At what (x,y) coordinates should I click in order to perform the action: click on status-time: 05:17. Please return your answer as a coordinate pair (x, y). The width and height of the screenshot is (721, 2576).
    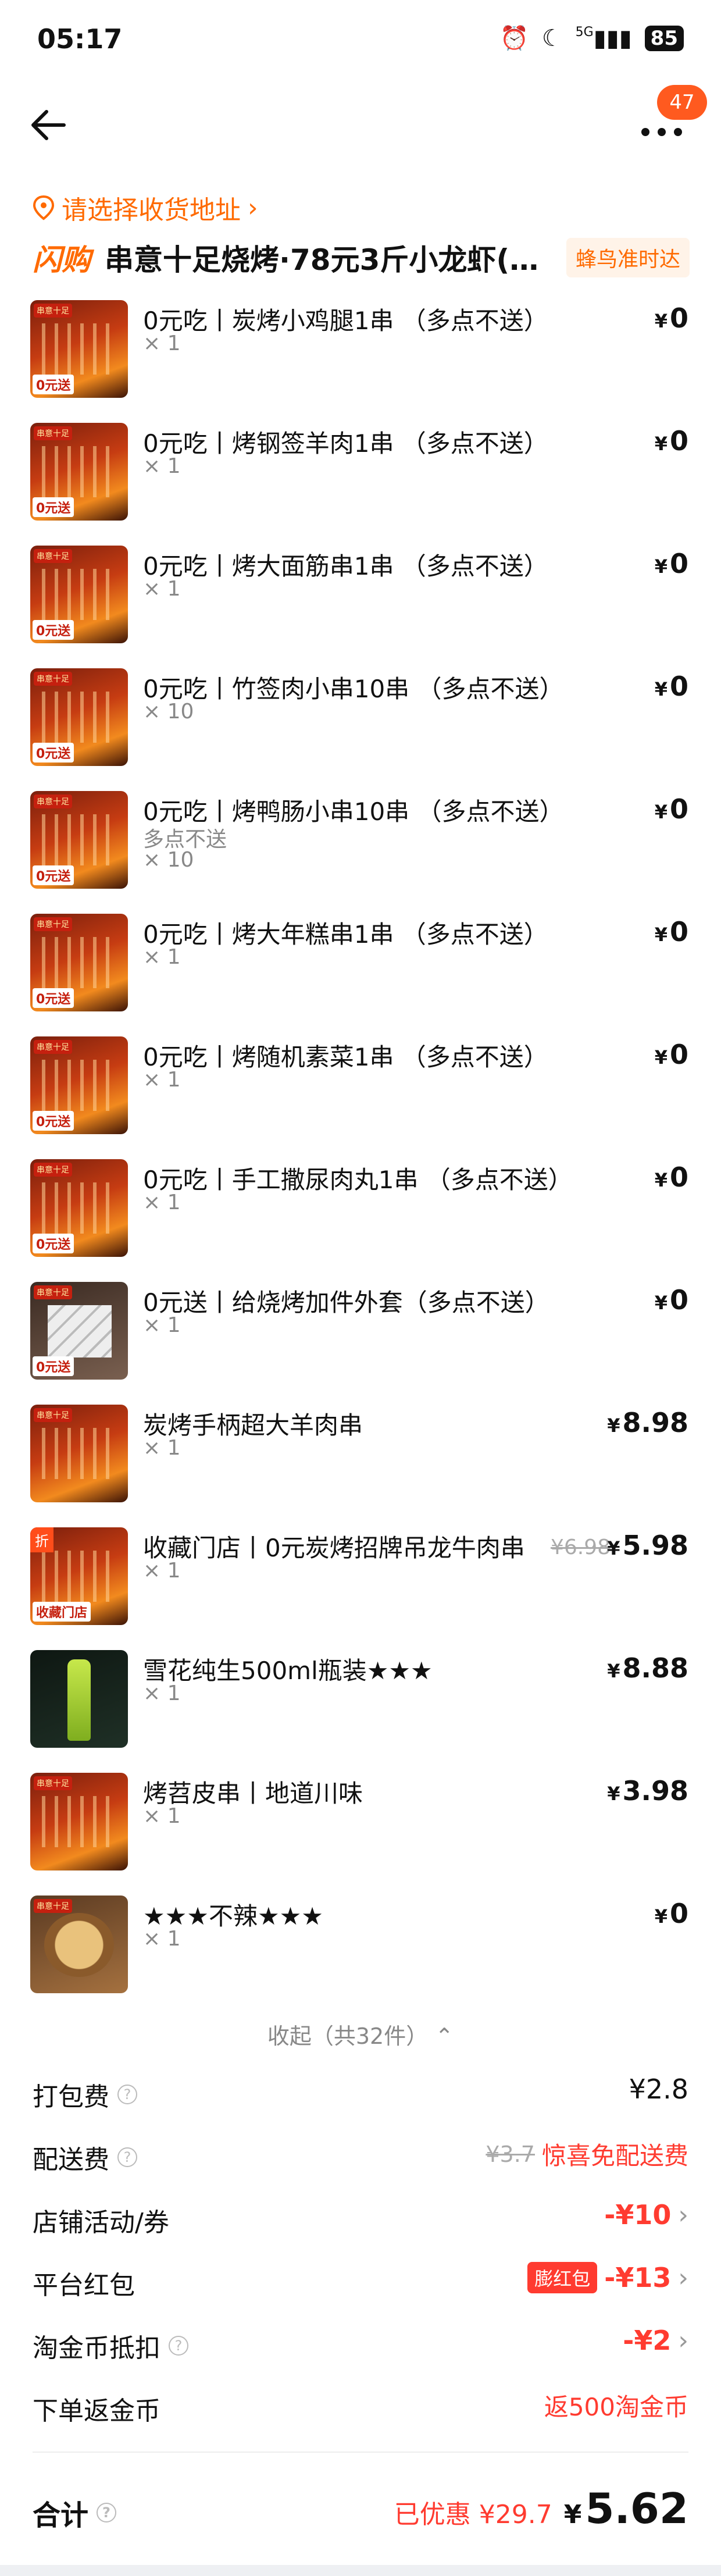
    Looking at the image, I should click on (80, 39).